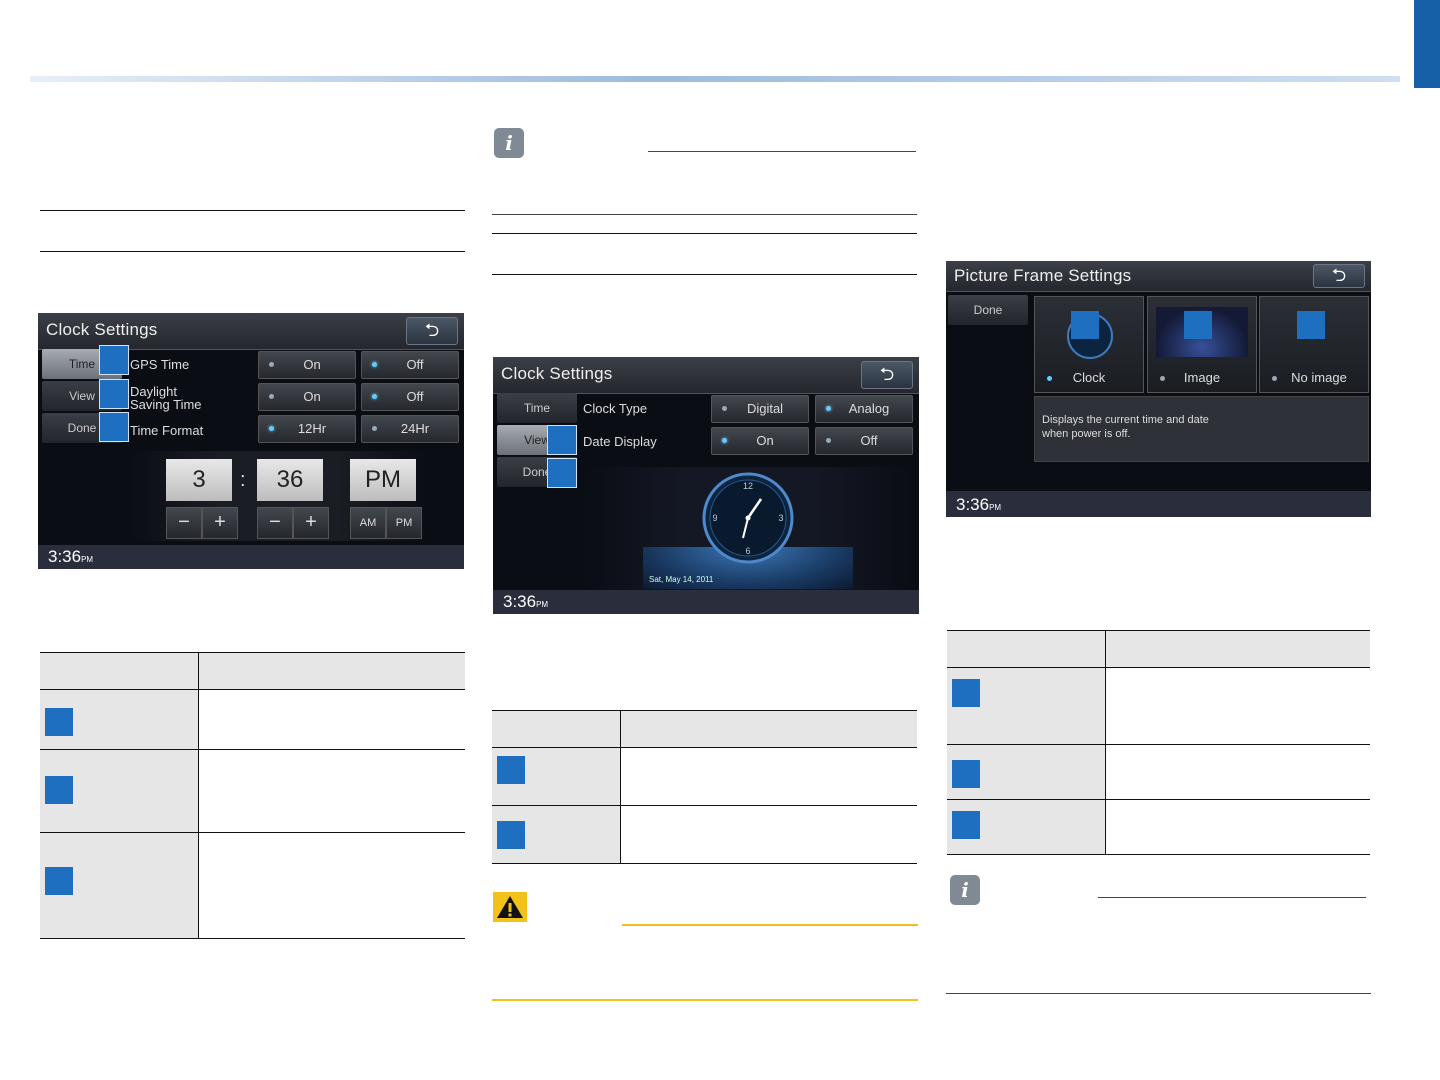 The image size is (1440, 1080). What do you see at coordinates (715, 79) in the screenshot?
I see `header-stripe` at bounding box center [715, 79].